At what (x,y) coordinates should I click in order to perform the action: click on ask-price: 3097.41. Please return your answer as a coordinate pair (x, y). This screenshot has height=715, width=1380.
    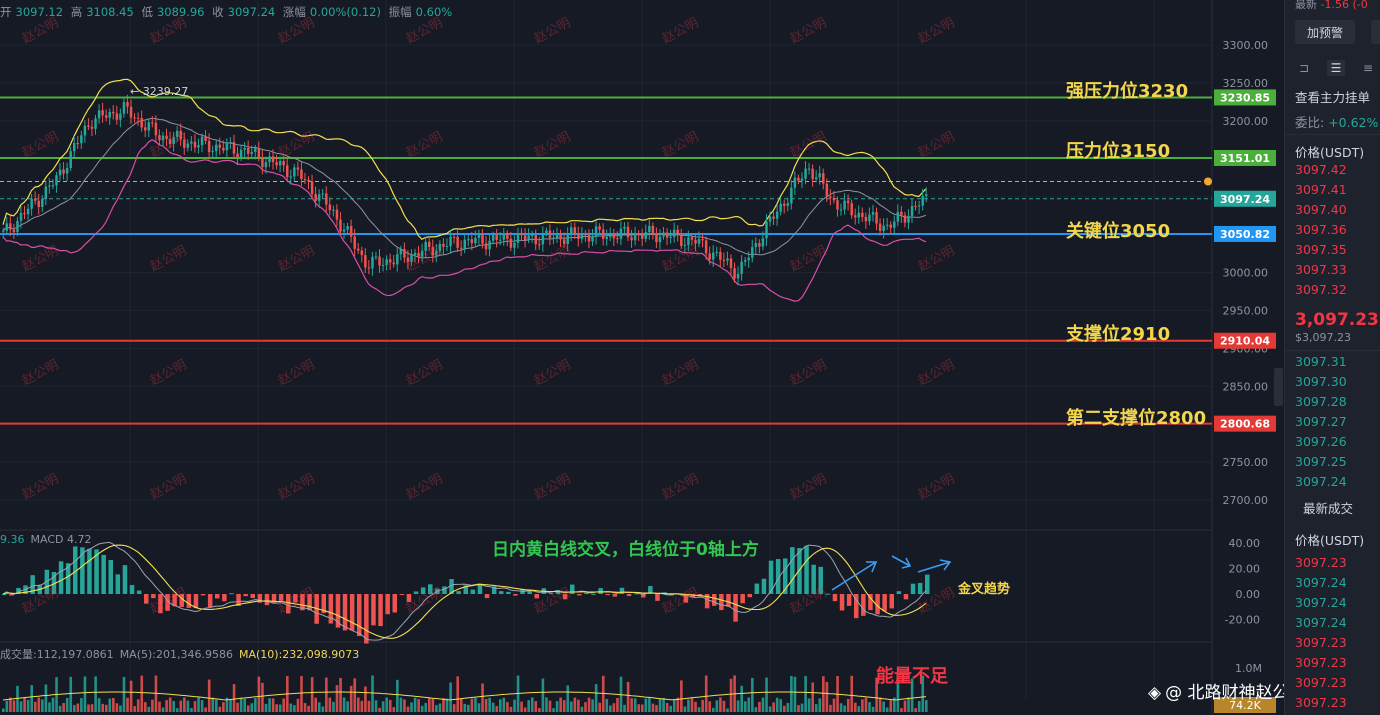
    Looking at the image, I should click on (1321, 189).